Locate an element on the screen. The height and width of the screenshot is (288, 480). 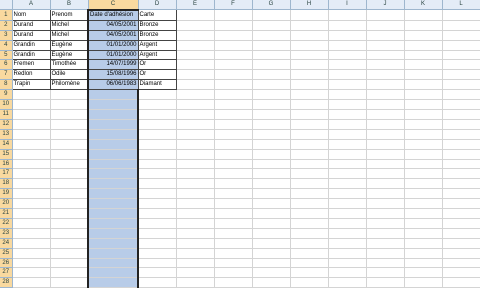
cell-a15 is located at coordinates (31, 154).